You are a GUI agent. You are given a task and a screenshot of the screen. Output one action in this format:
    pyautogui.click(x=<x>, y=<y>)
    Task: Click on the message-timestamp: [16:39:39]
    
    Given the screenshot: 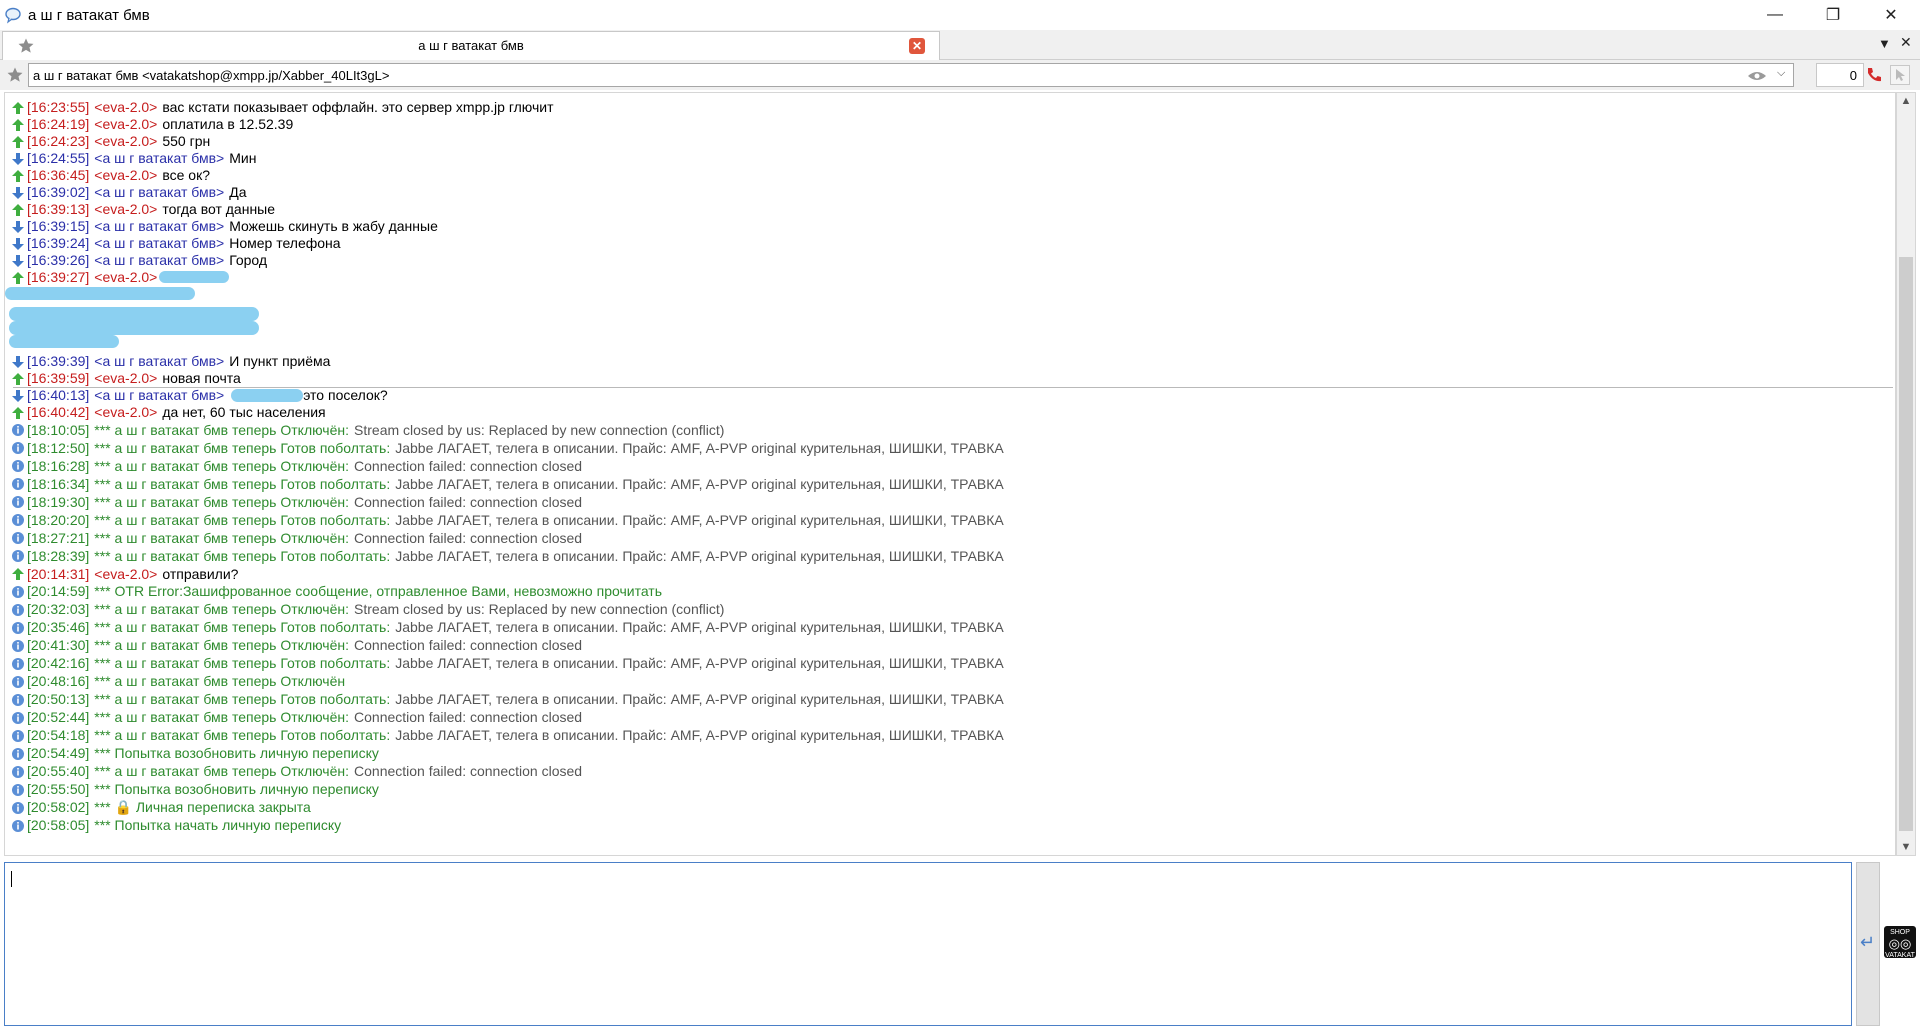 What is the action you would take?
    pyautogui.click(x=58, y=361)
    